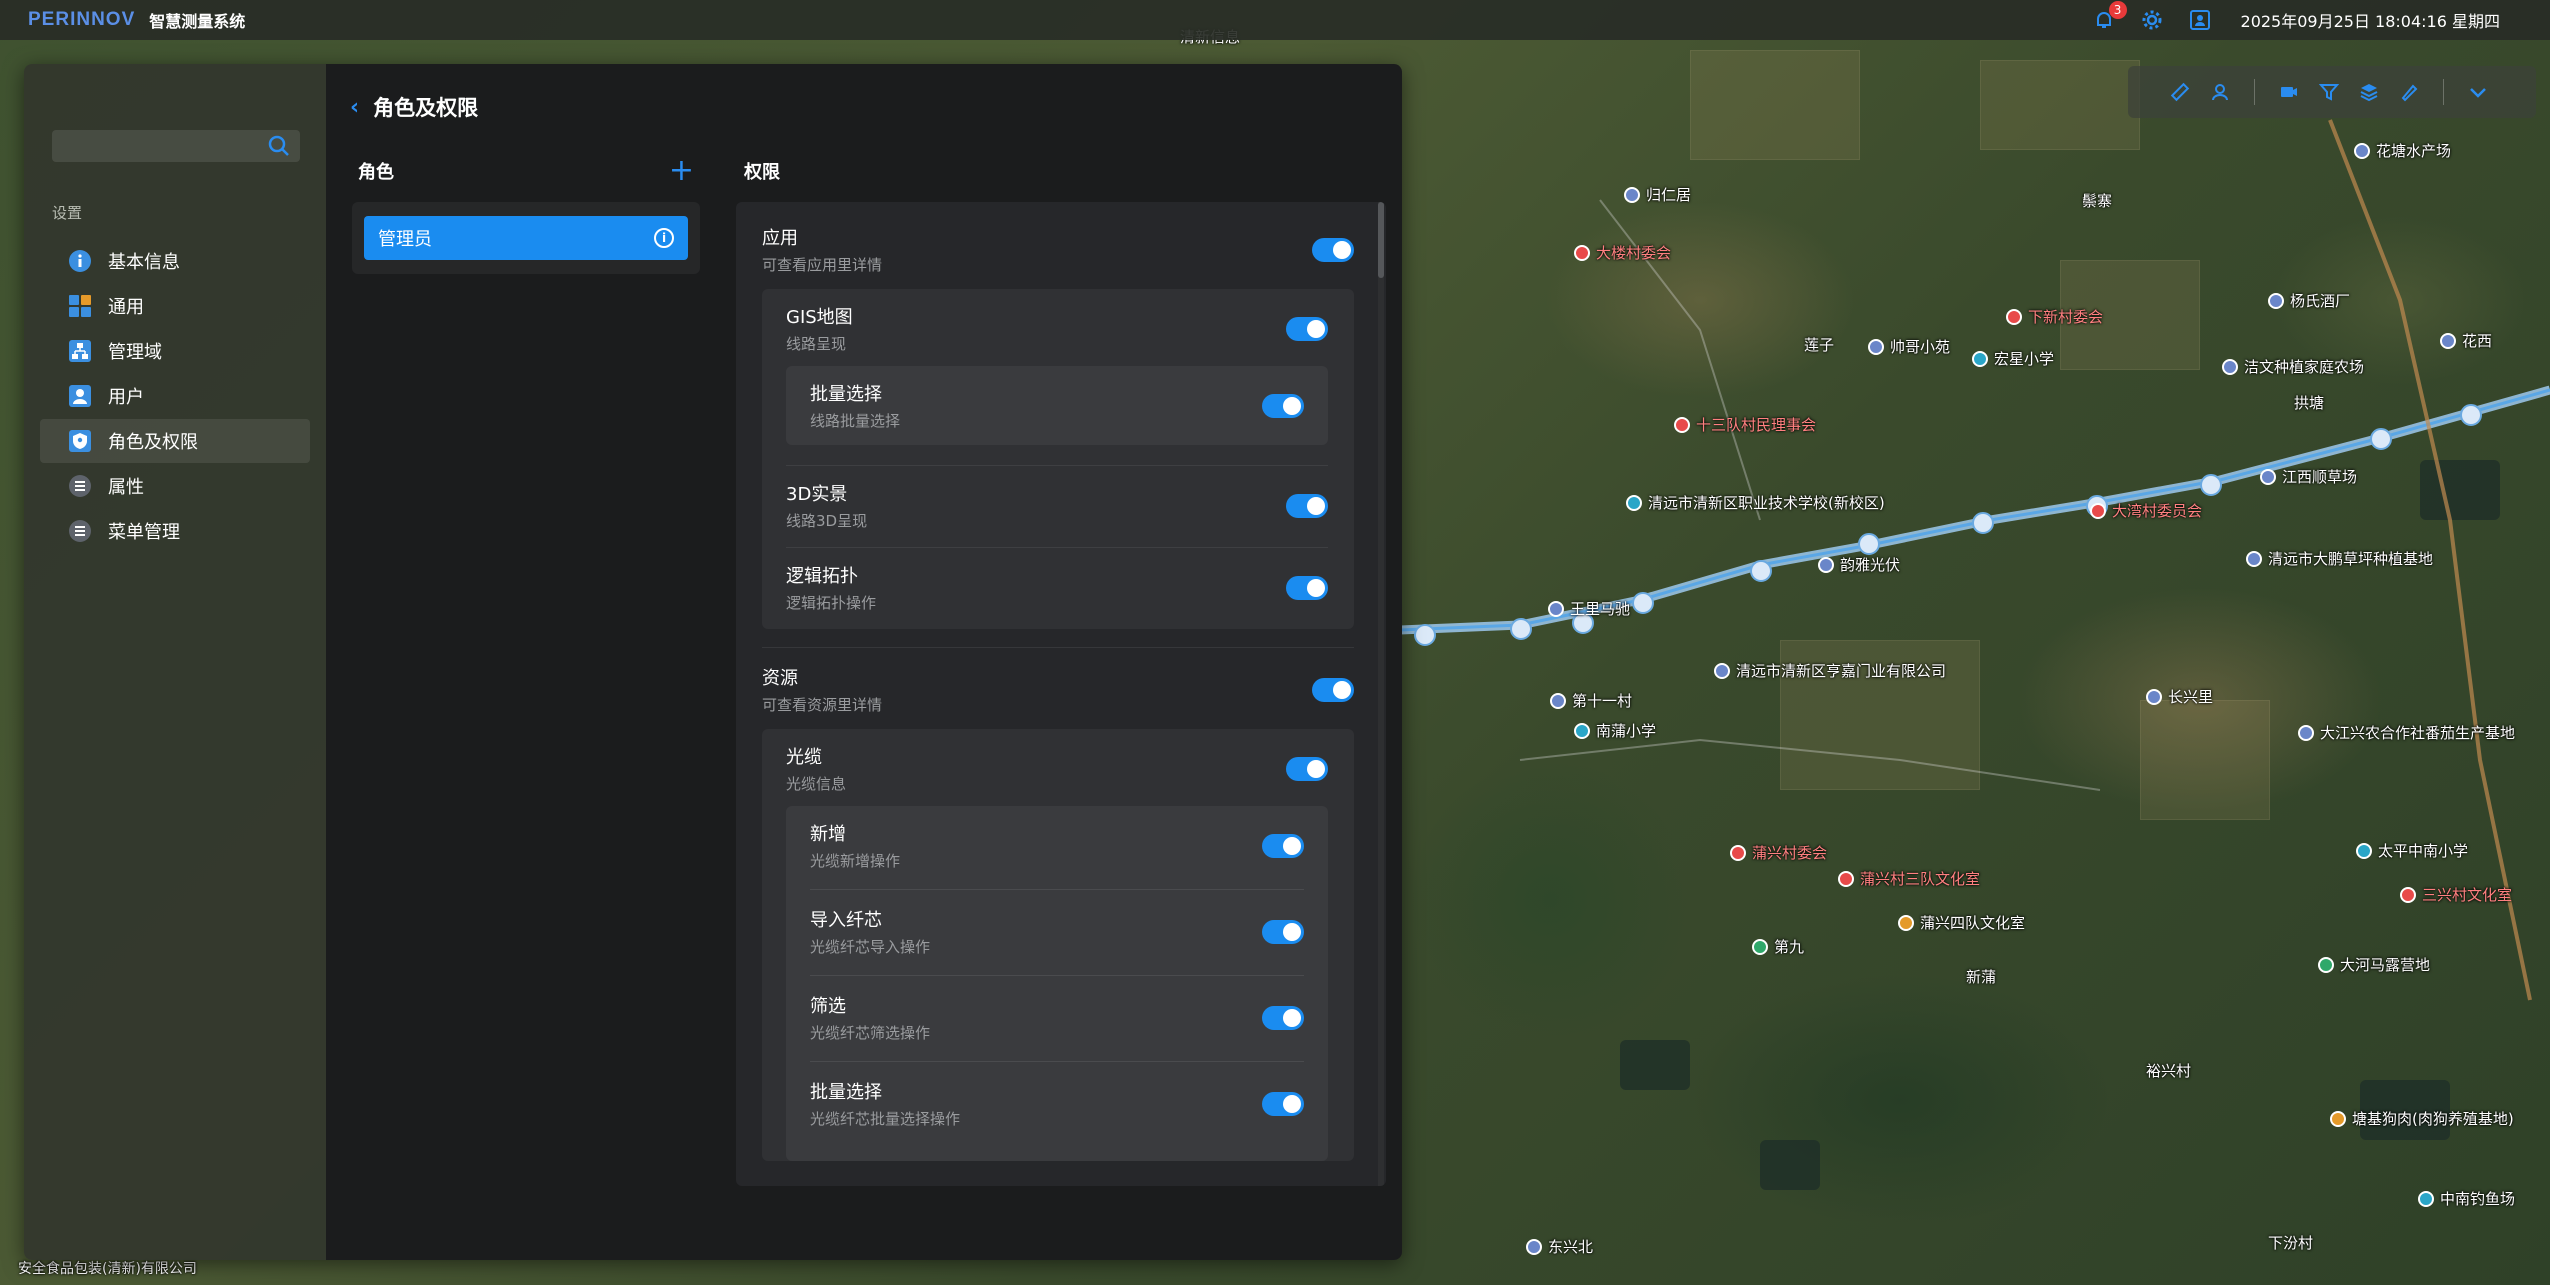 Image resolution: width=2550 pixels, height=1285 pixels. I want to click on map-poi: 塘基狗肉(肉狗养殖基地), so click(2422, 1118).